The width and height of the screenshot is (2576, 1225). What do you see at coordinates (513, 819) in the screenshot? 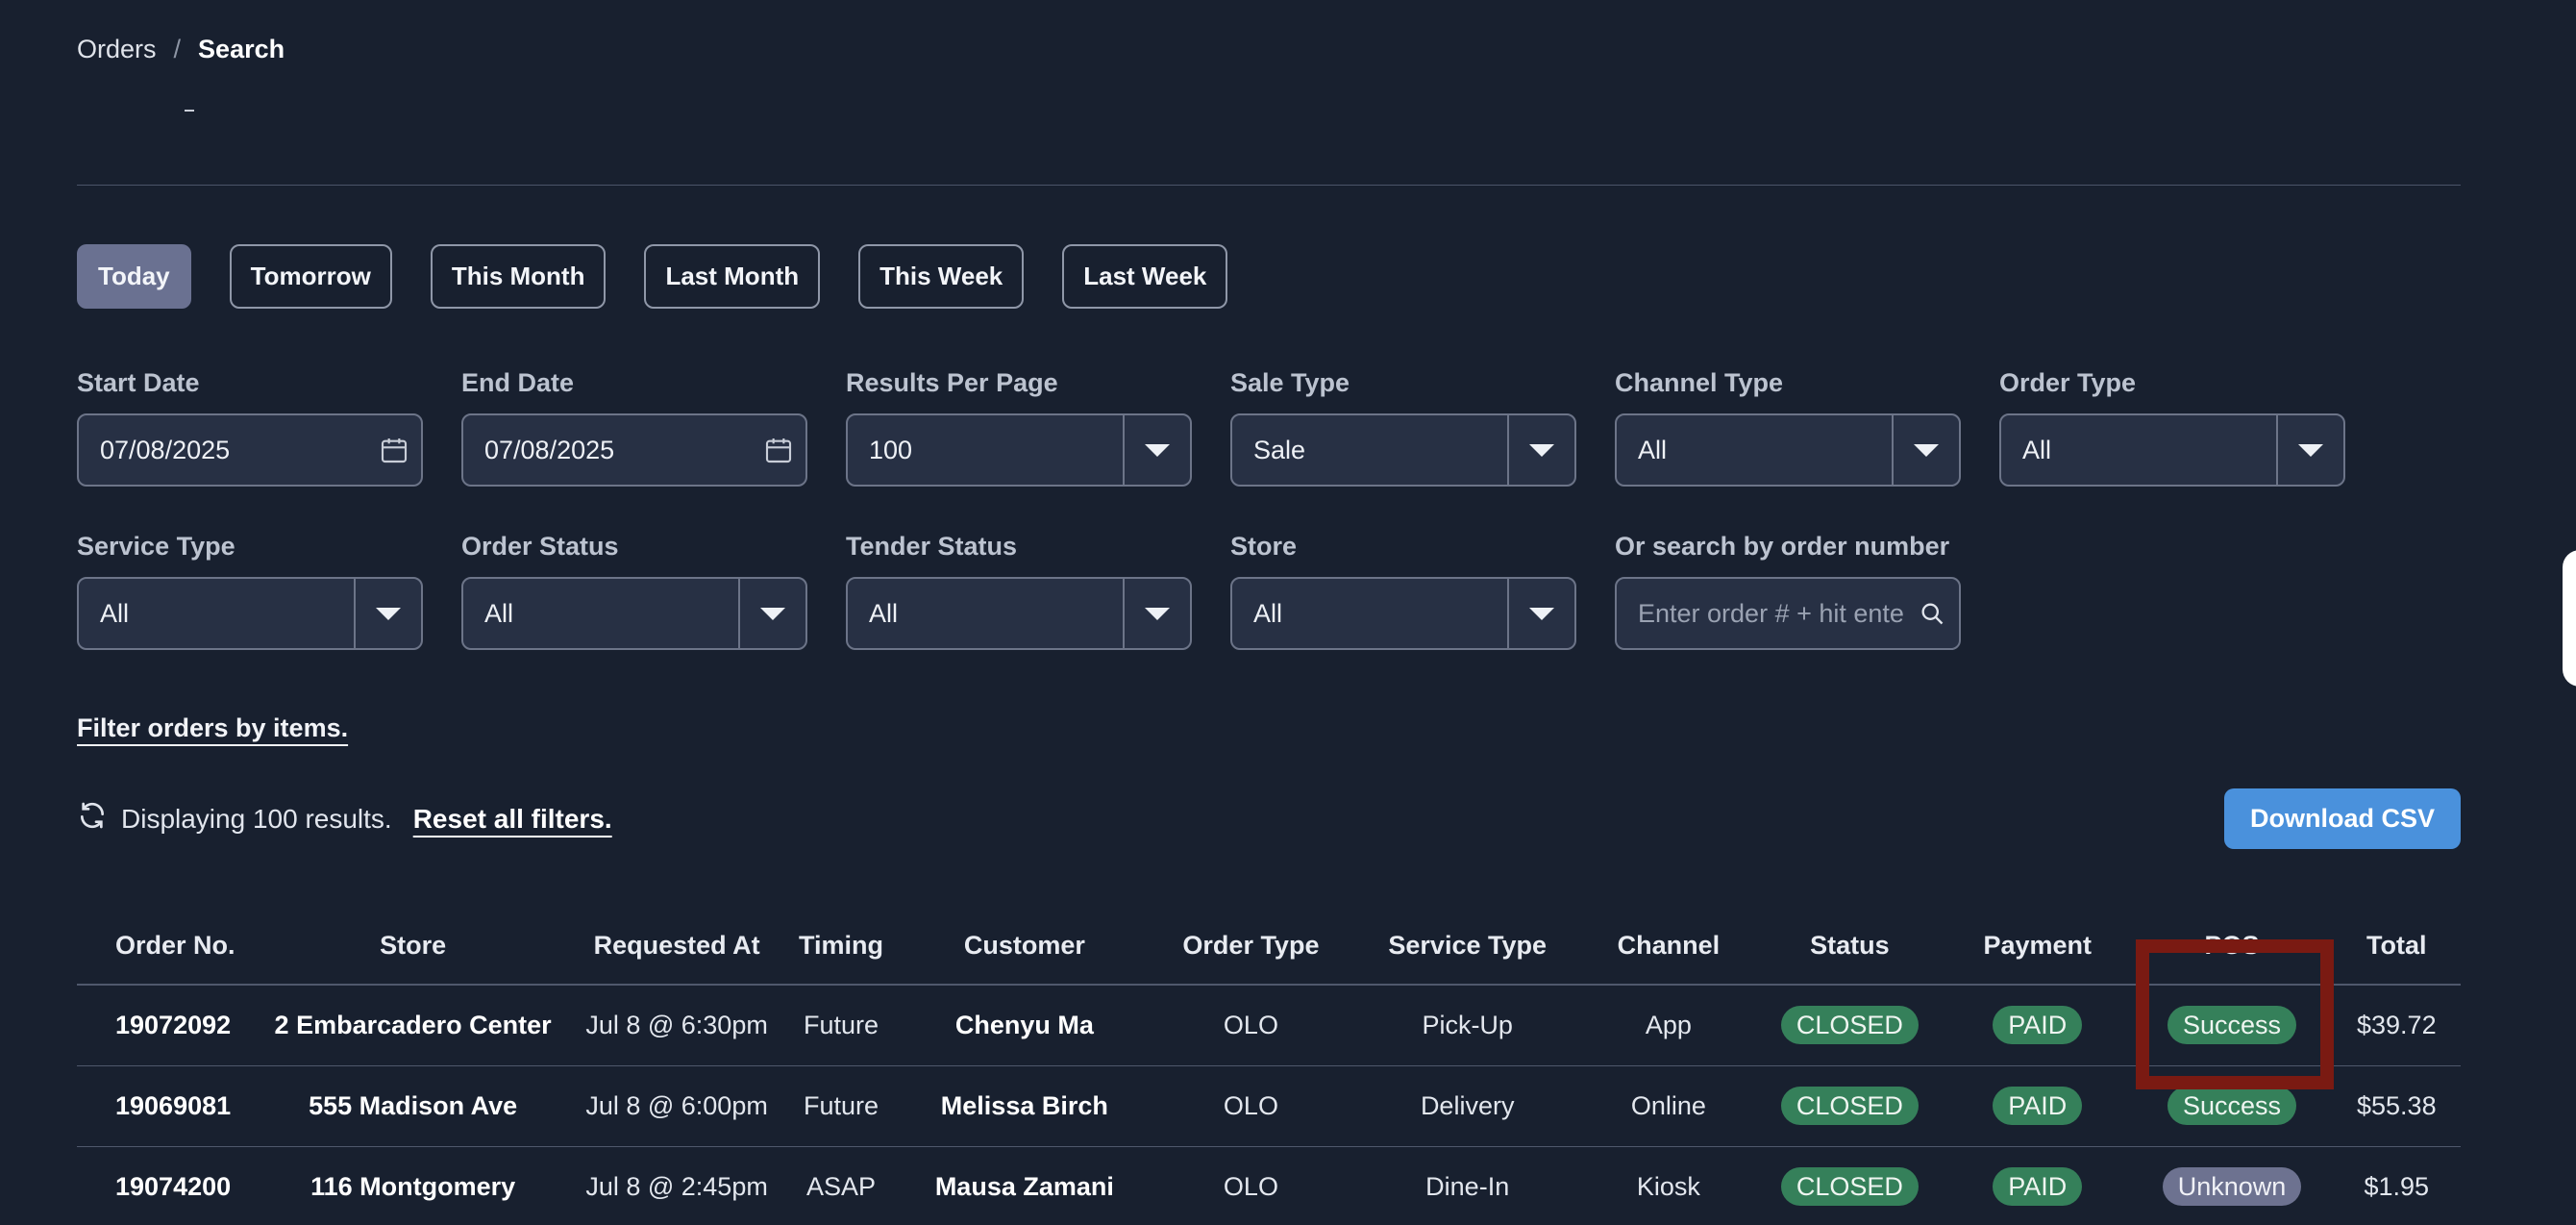
I see `reset-filters-link: Reset all filters.` at bounding box center [513, 819].